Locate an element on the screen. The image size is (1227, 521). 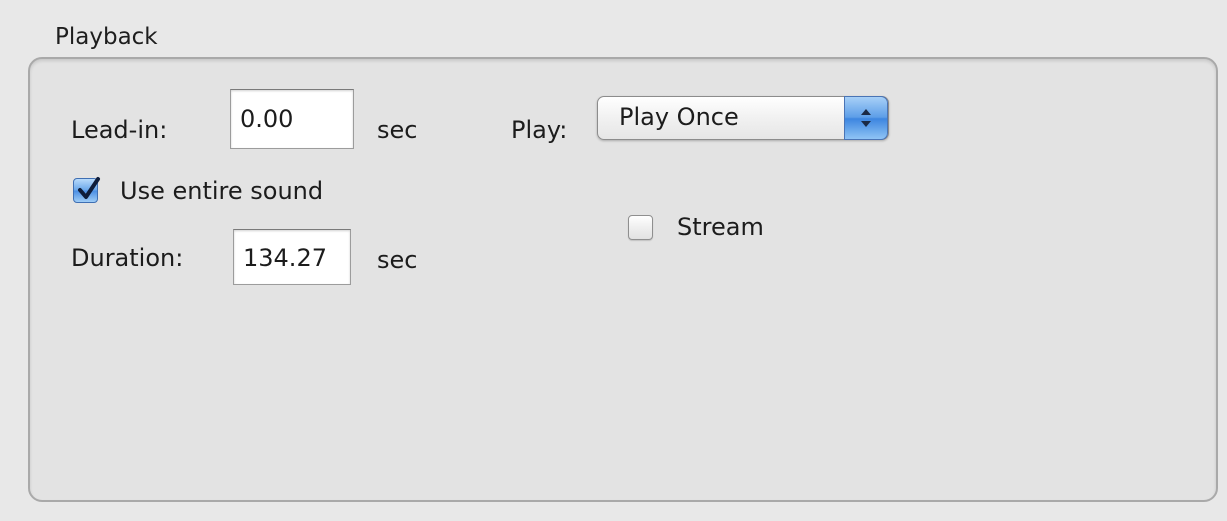
lead-in-field: 0.00 is located at coordinates (292, 119).